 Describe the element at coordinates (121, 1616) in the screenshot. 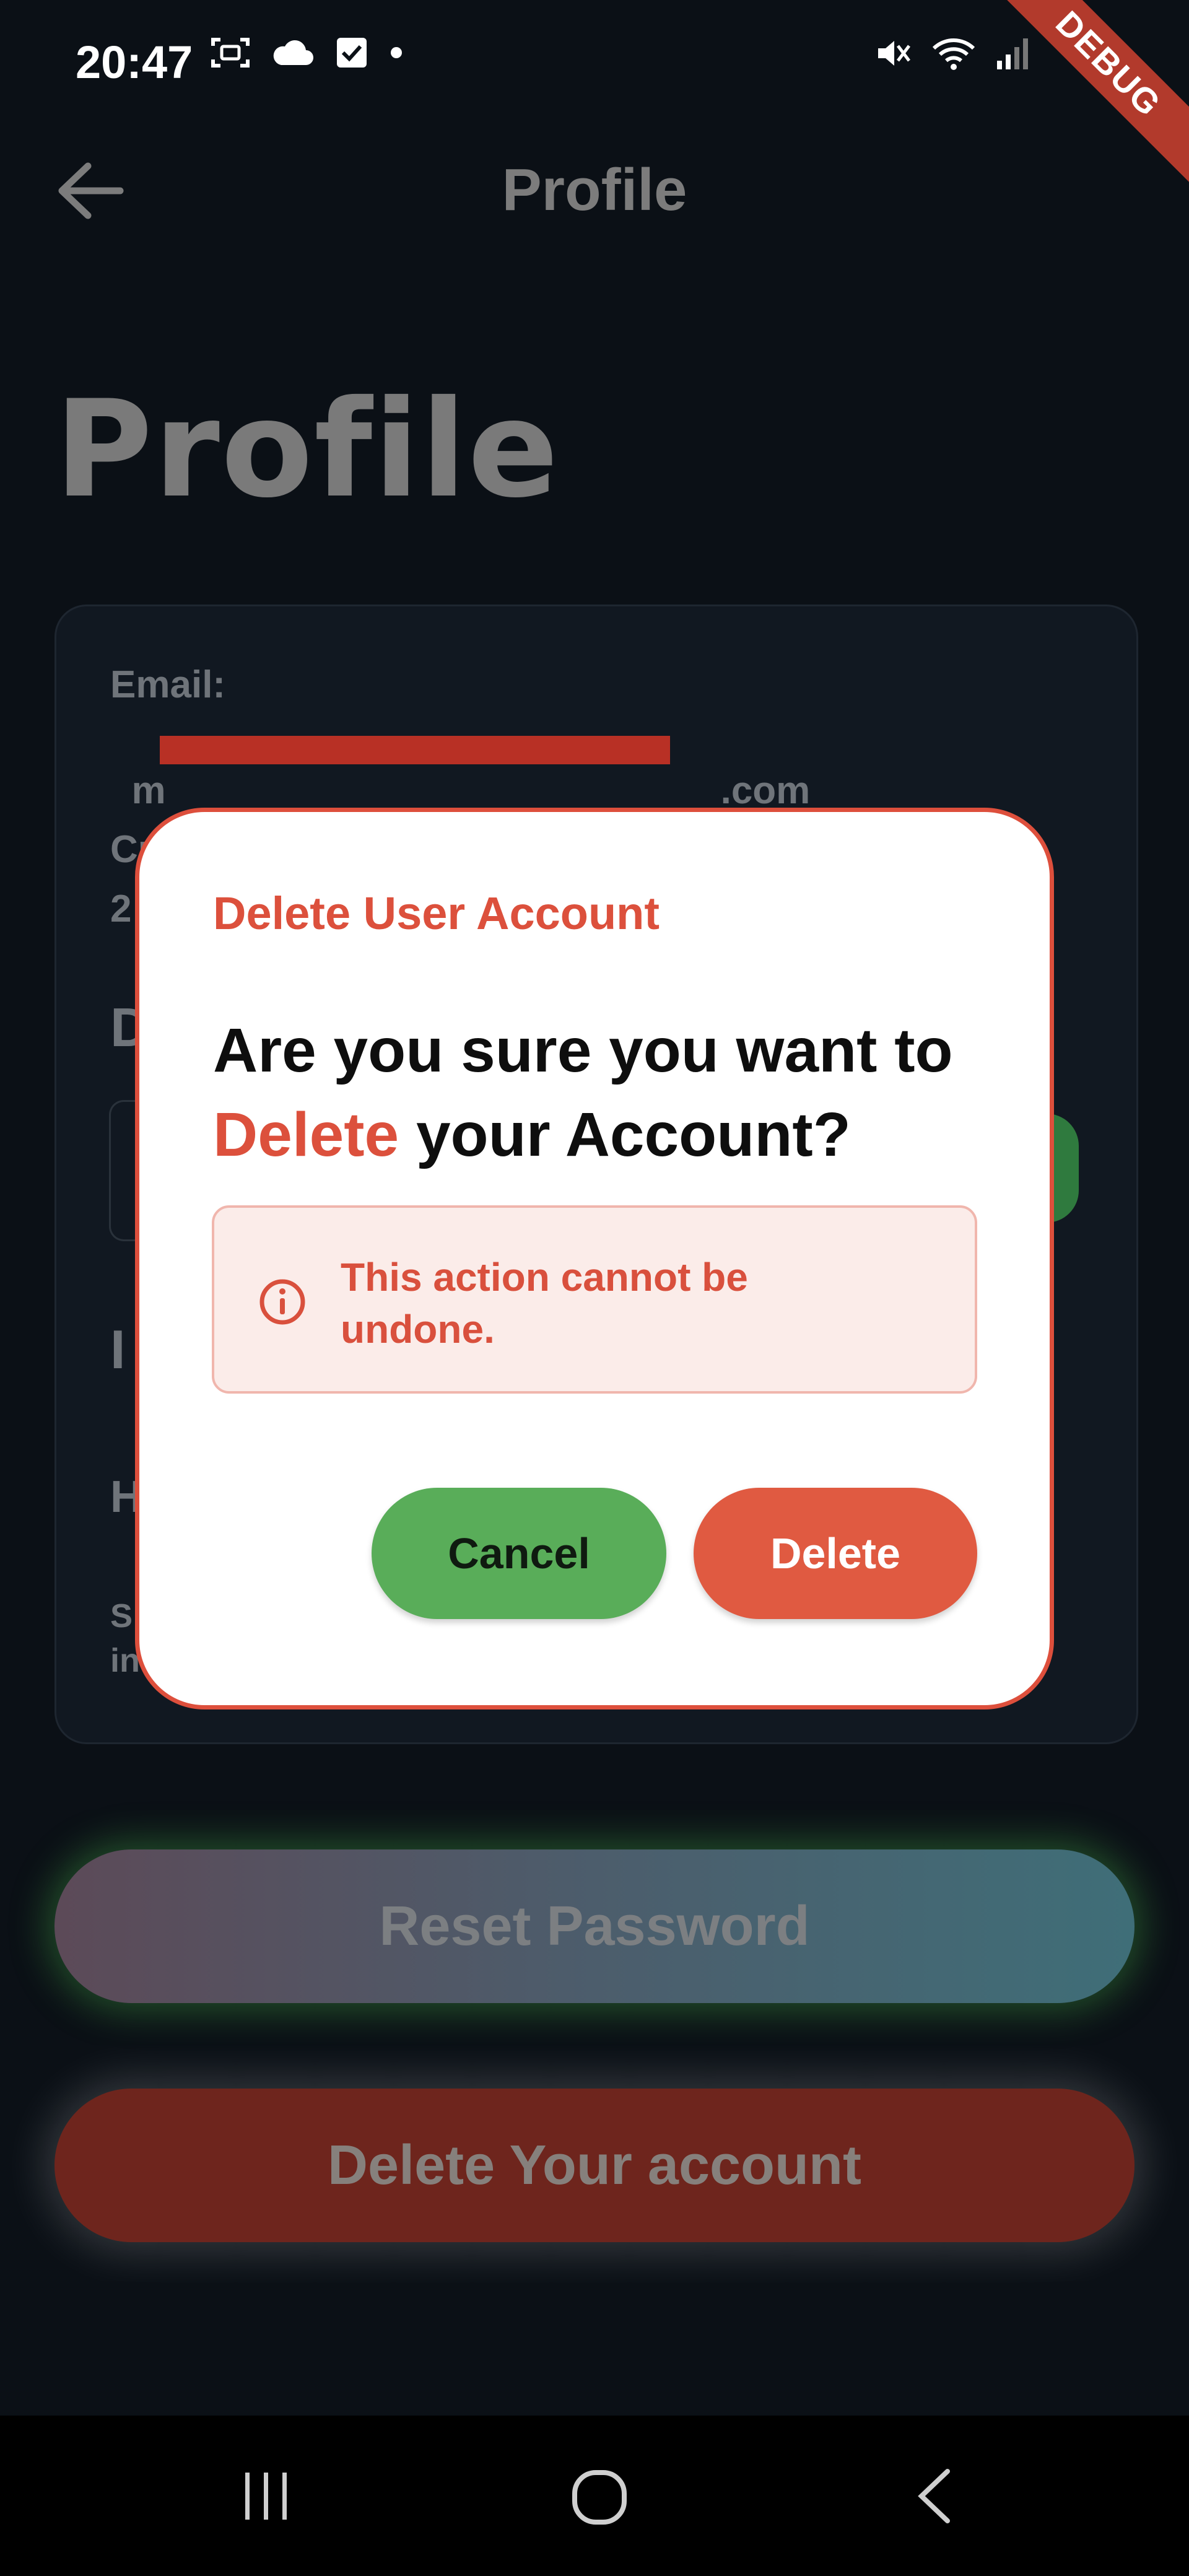

I see `footer-line1-partial: S` at that location.